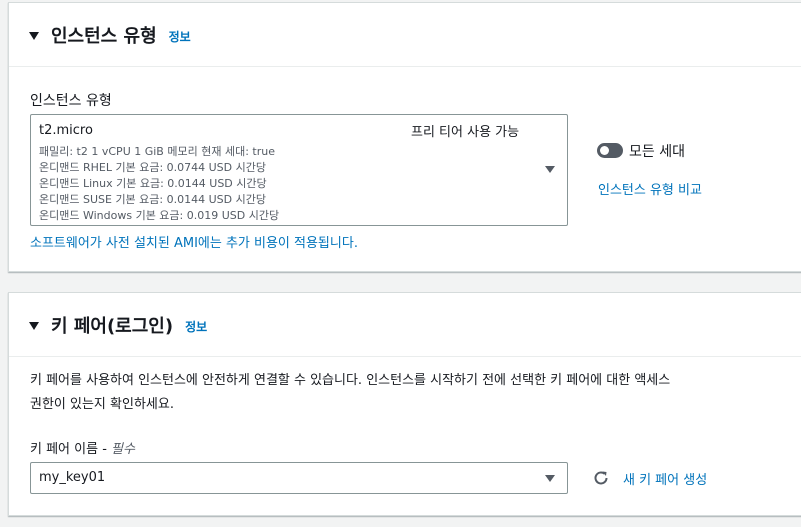  What do you see at coordinates (610, 150) in the screenshot?
I see `all-generations-toggle` at bounding box center [610, 150].